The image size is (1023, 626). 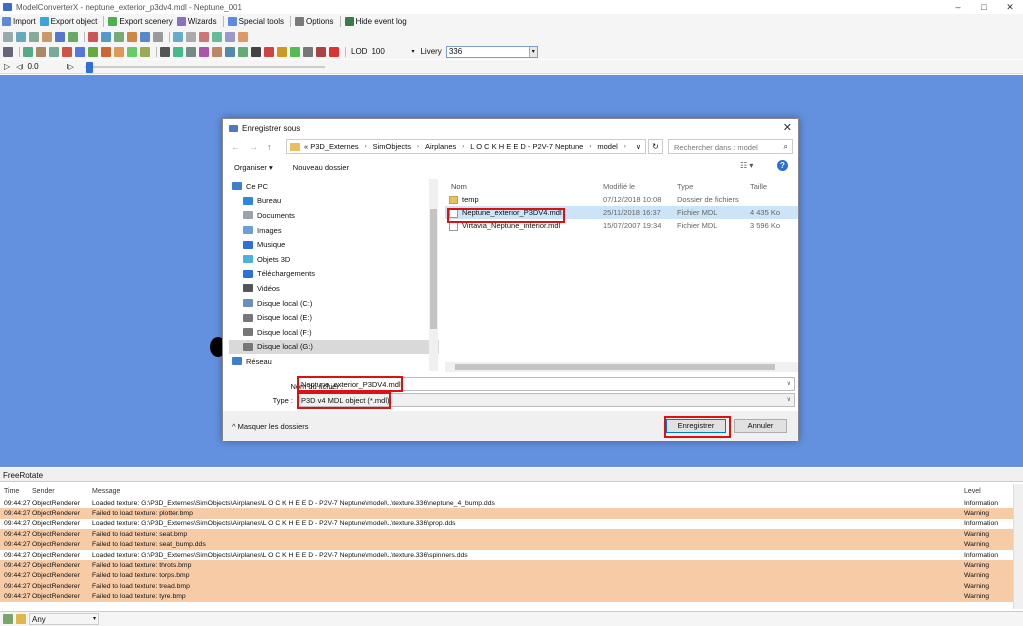 What do you see at coordinates (391, 51) in the screenshot?
I see `lod-value: 100` at bounding box center [391, 51].